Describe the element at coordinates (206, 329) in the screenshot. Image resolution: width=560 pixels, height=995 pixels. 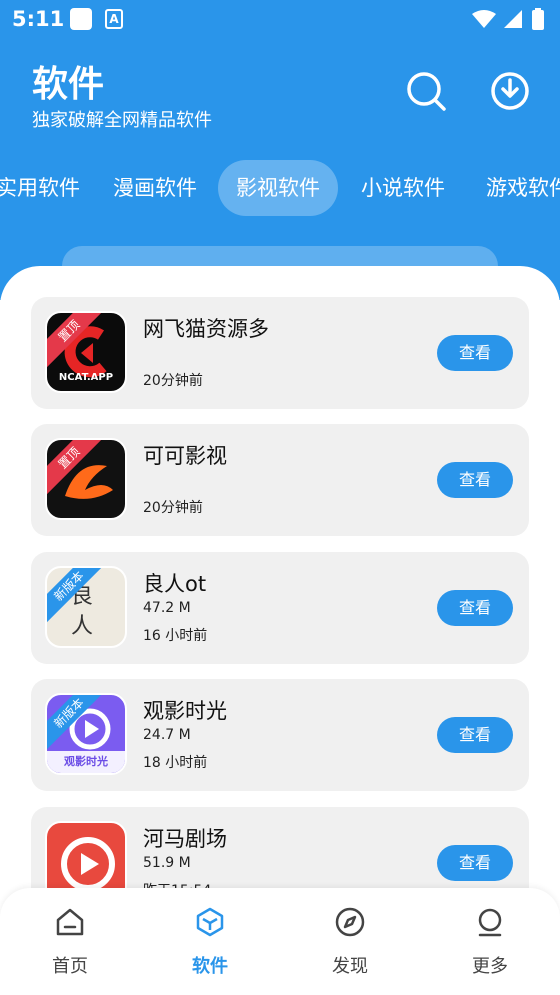
I see `app-name: 网飞猫资源多` at that location.